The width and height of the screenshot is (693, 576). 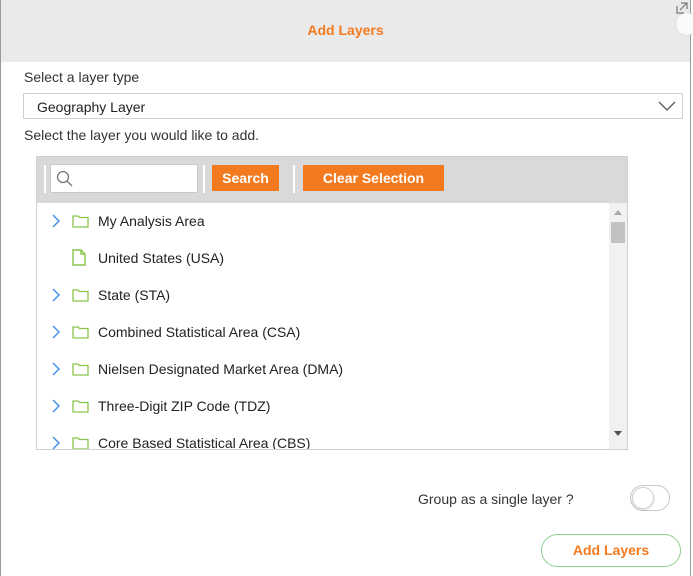 I want to click on dialog-titlebar: Add Layers, so click(x=347, y=31).